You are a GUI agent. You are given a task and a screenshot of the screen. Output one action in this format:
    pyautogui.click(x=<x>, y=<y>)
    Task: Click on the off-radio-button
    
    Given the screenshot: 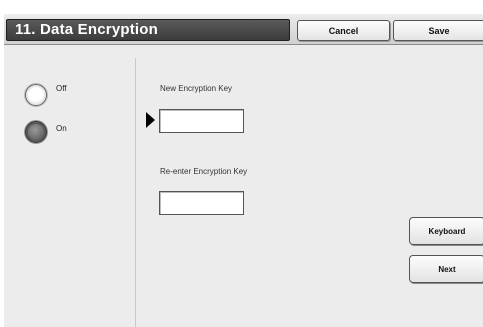 What is the action you would take?
    pyautogui.click(x=36, y=95)
    